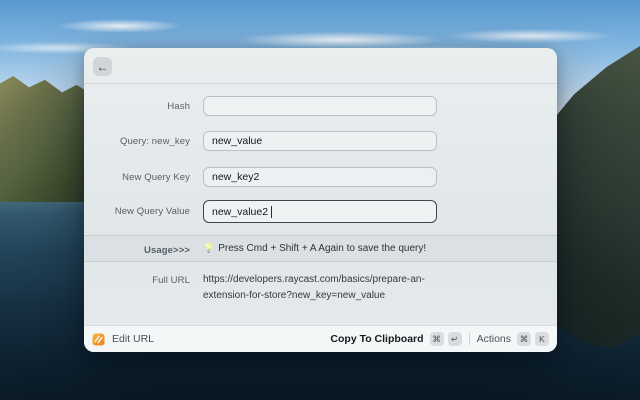 The image size is (640, 400). What do you see at coordinates (133, 339) in the screenshot?
I see `app-title: Edit URL` at bounding box center [133, 339].